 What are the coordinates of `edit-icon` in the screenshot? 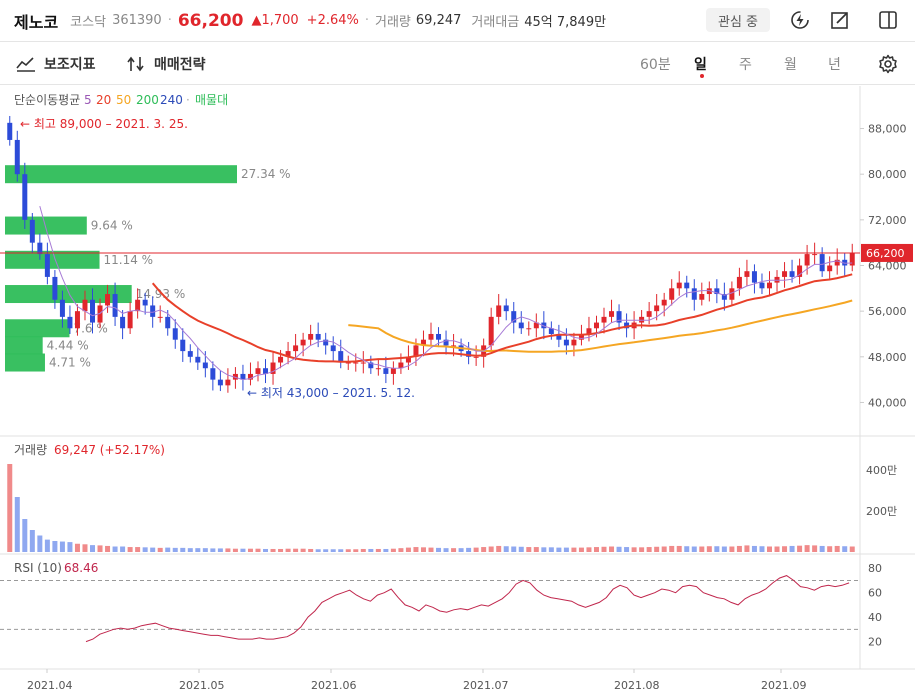 It's located at (840, 20).